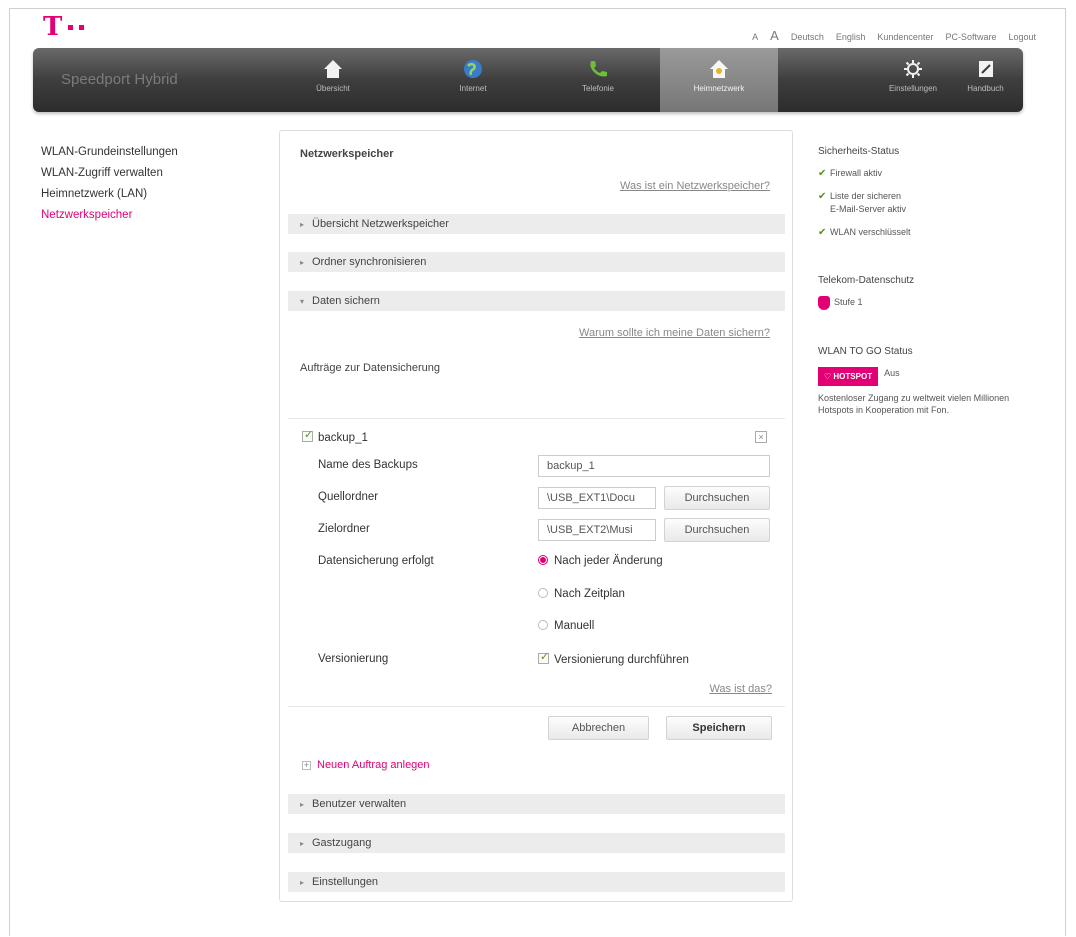  Describe the element at coordinates (345, 882) in the screenshot. I see `section-label: Einstellungen` at that location.